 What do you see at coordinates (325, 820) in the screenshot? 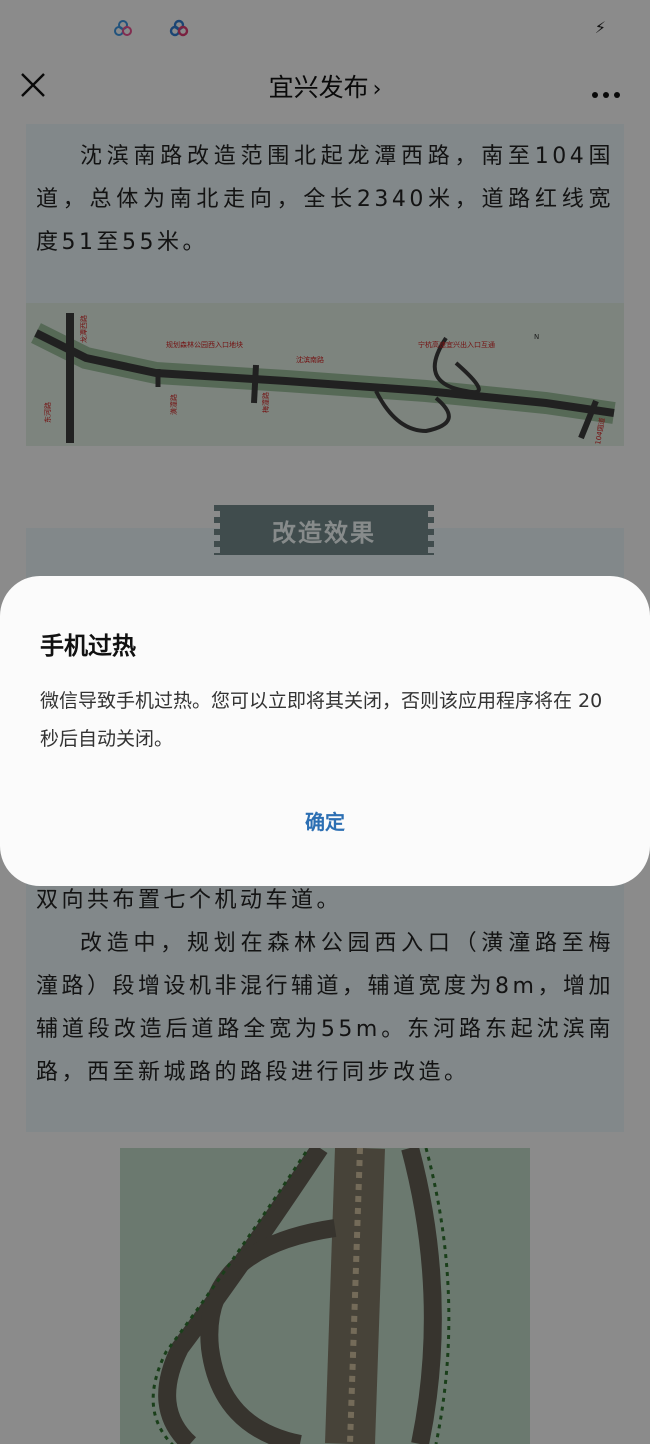
I see `ok-button: 确定` at bounding box center [325, 820].